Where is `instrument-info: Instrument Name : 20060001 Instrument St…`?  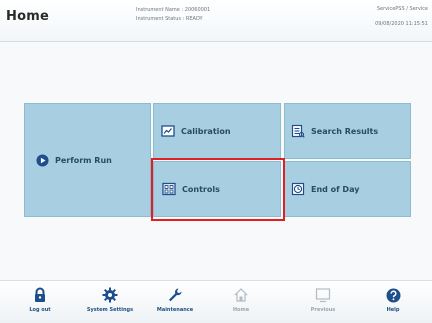 instrument-info: Instrument Name : 20060001 Instrument St… is located at coordinates (173, 15).